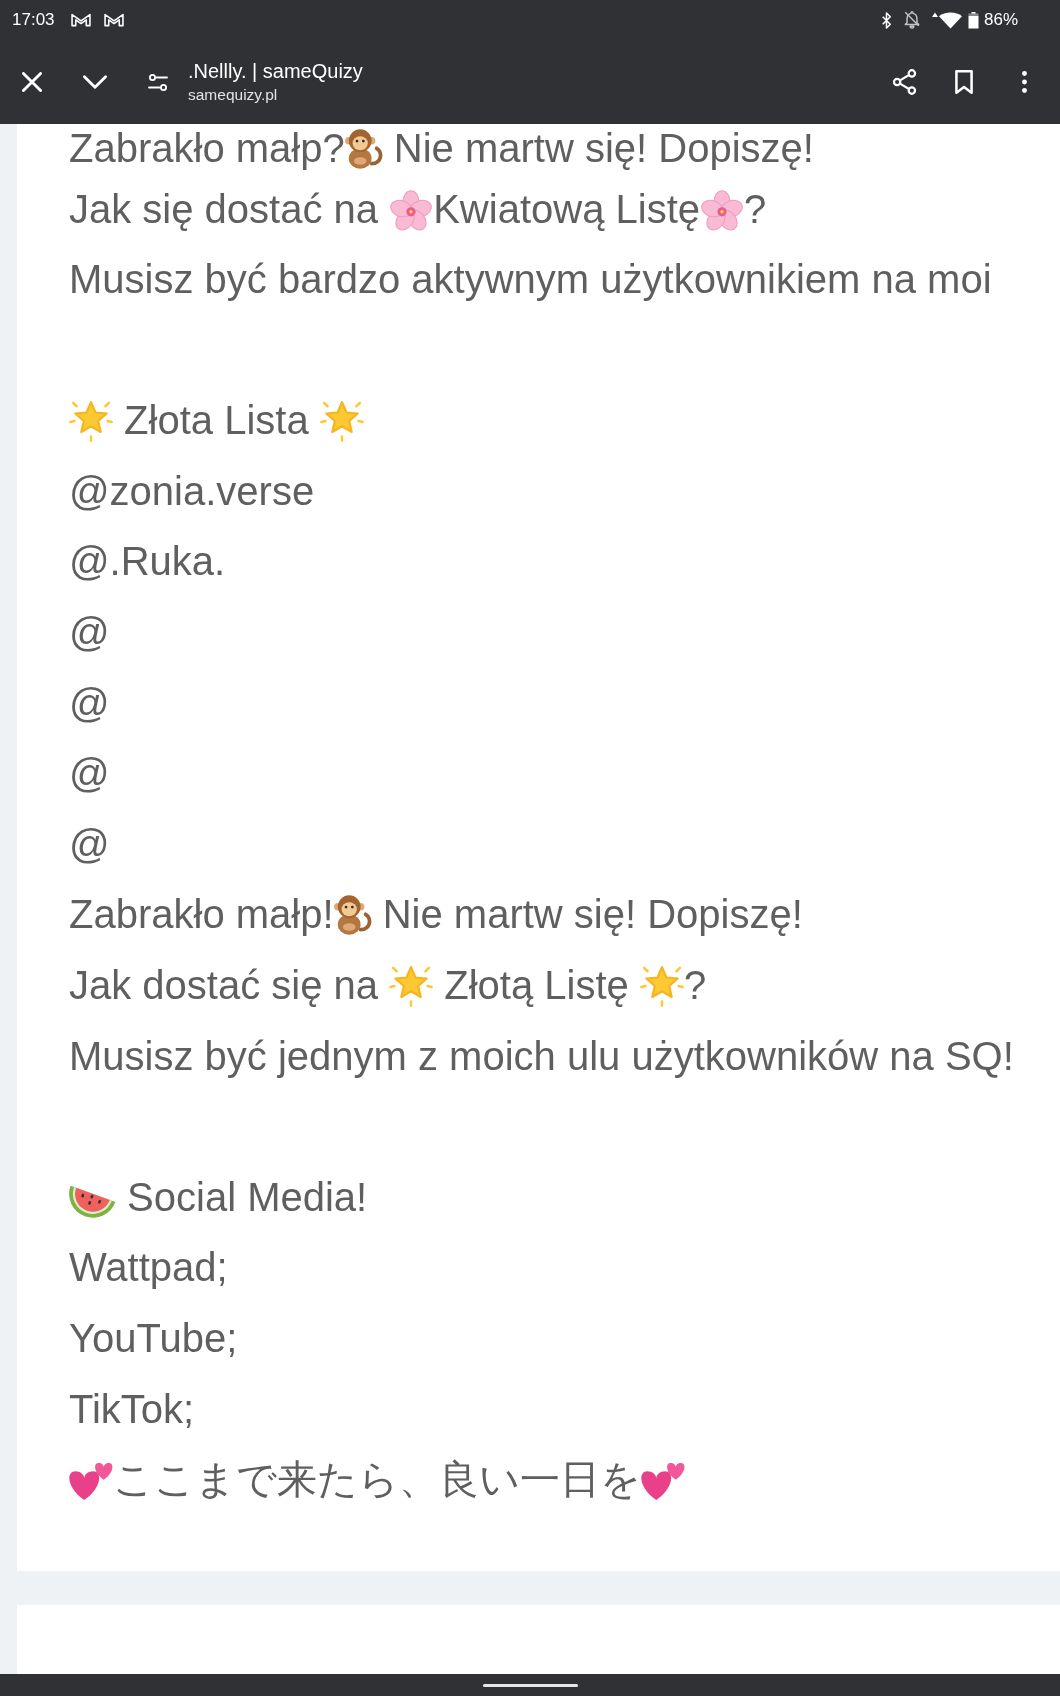 This screenshot has height=1696, width=1060. Describe the element at coordinates (1000, 20) in the screenshot. I see `battery-text: 86%` at that location.